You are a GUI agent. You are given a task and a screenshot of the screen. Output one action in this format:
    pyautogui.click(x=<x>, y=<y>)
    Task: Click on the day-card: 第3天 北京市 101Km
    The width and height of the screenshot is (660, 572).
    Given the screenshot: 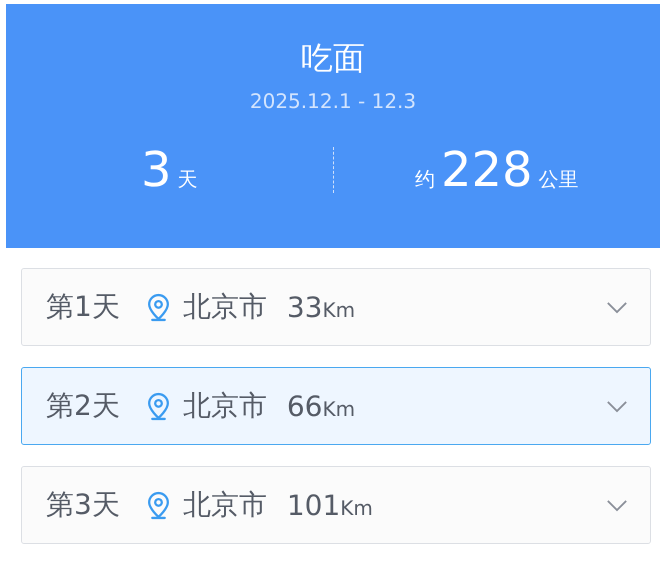 What is the action you would take?
    pyautogui.click(x=336, y=505)
    